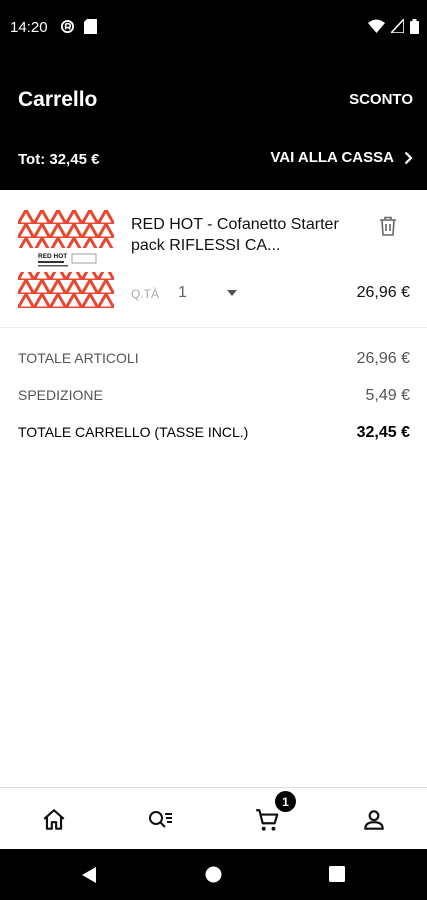 The image size is (427, 900). Describe the element at coordinates (337, 874) in the screenshot. I see `recents-icon` at that location.